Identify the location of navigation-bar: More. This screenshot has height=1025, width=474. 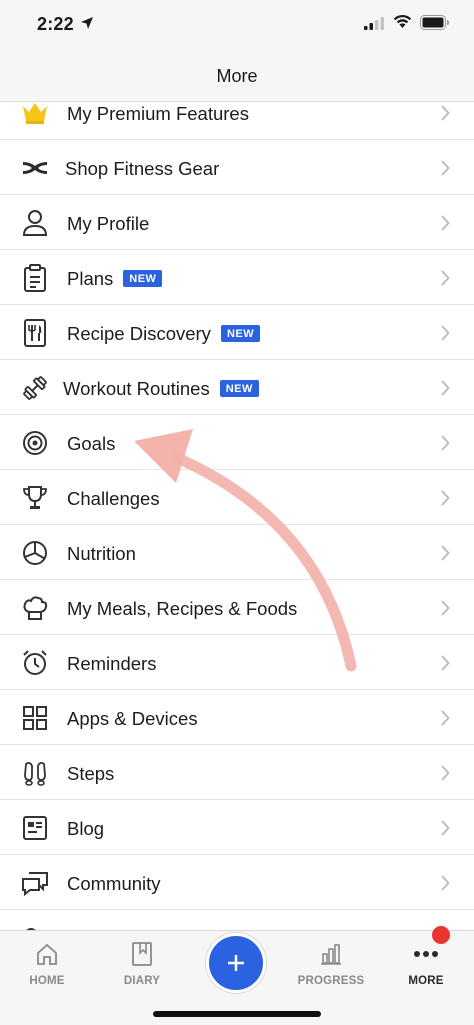
(237, 76).